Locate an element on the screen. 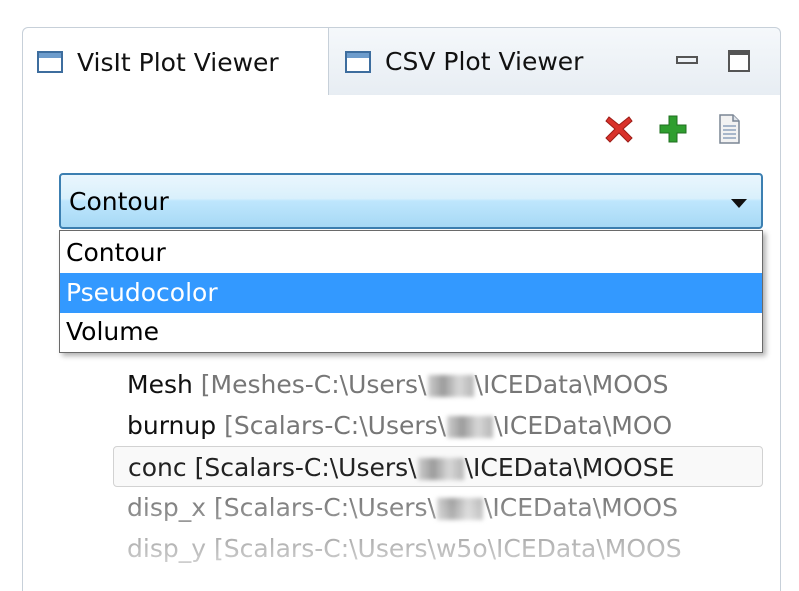 The image size is (799, 591). delete-icon is located at coordinates (619, 129).